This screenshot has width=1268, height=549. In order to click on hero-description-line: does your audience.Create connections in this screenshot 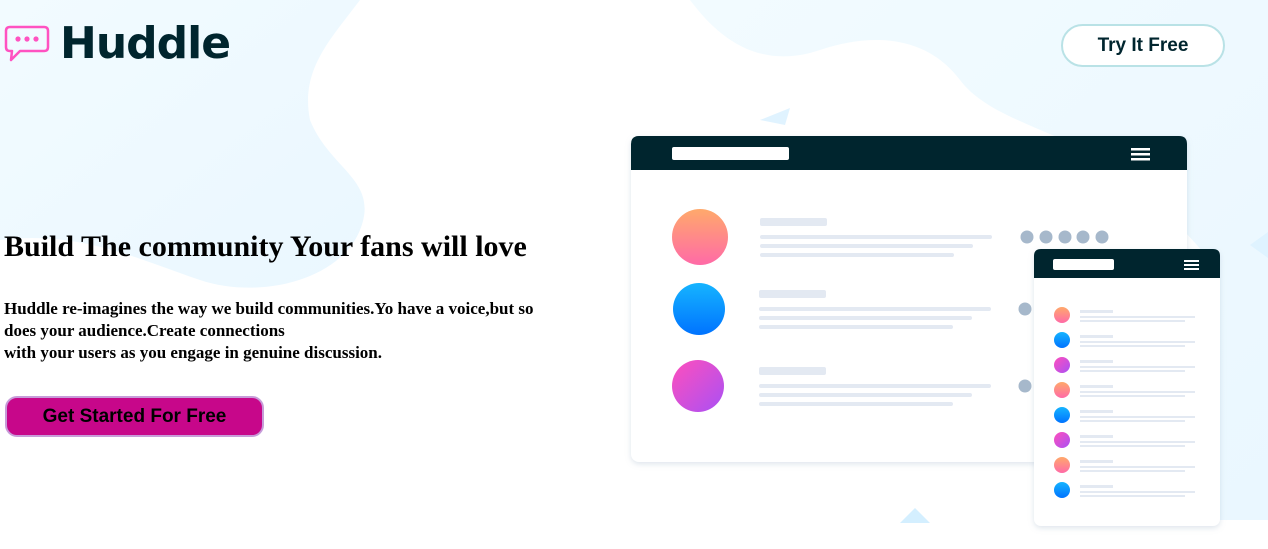, I will do `click(144, 330)`.